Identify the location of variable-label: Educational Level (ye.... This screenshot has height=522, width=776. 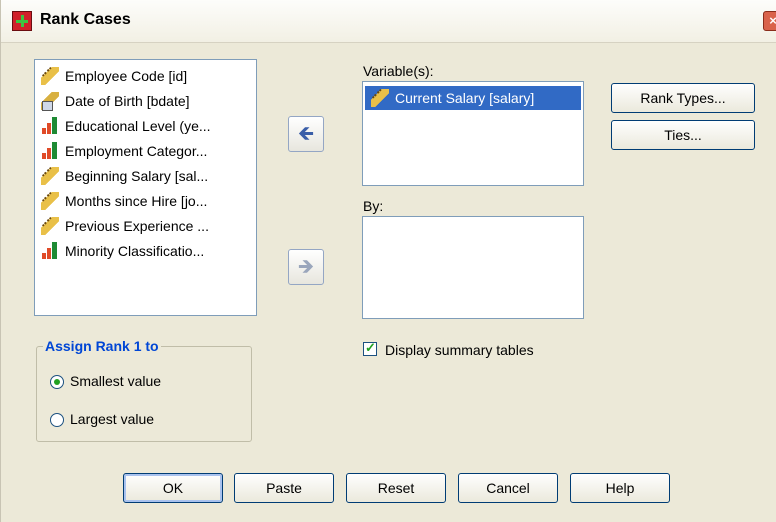
(138, 126).